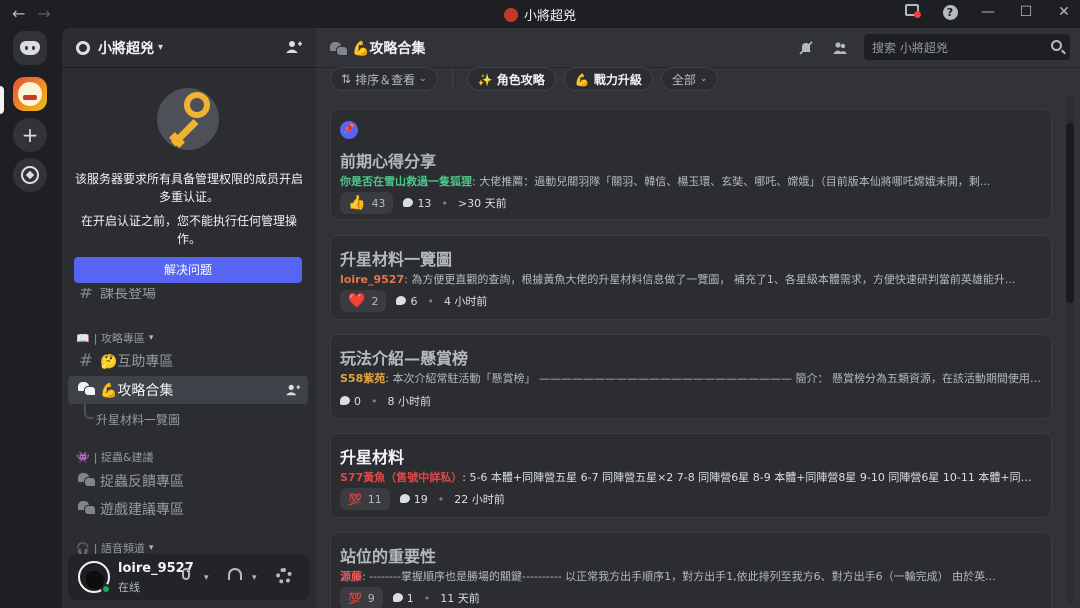 This screenshot has width=1080, height=608. What do you see at coordinates (1026, 12) in the screenshot?
I see `maximize-icon: ☐` at bounding box center [1026, 12].